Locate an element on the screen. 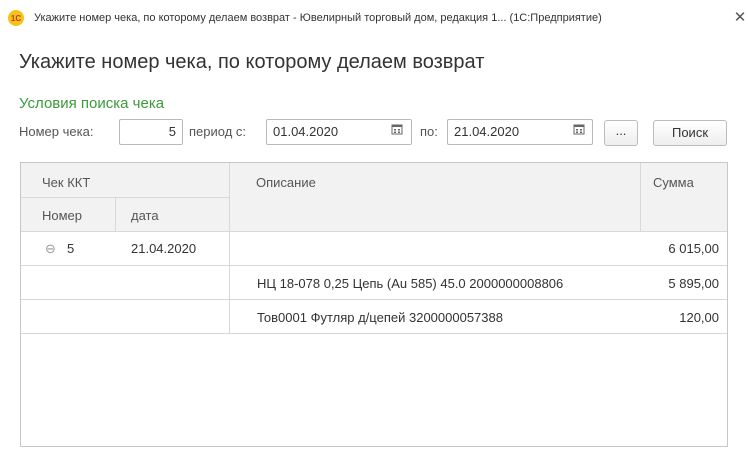 The image size is (748, 456). close-icon: ✕ is located at coordinates (740, 18).